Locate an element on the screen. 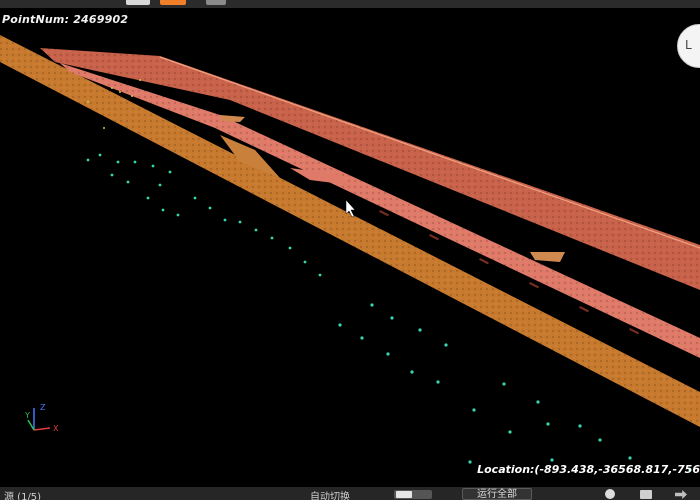 The image size is (700, 500). run-all-button: 运行全部 is located at coordinates (497, 494).